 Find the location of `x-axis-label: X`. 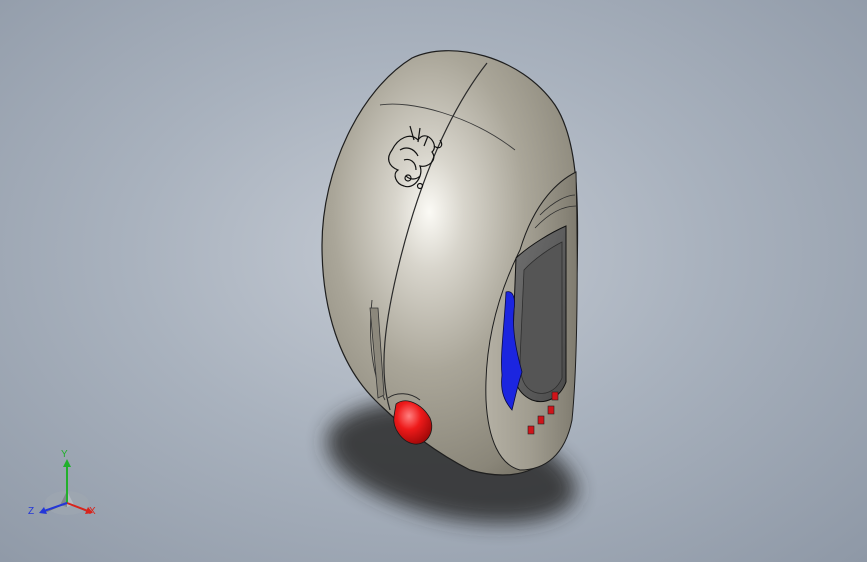

x-axis-label: X is located at coordinates (92, 511).